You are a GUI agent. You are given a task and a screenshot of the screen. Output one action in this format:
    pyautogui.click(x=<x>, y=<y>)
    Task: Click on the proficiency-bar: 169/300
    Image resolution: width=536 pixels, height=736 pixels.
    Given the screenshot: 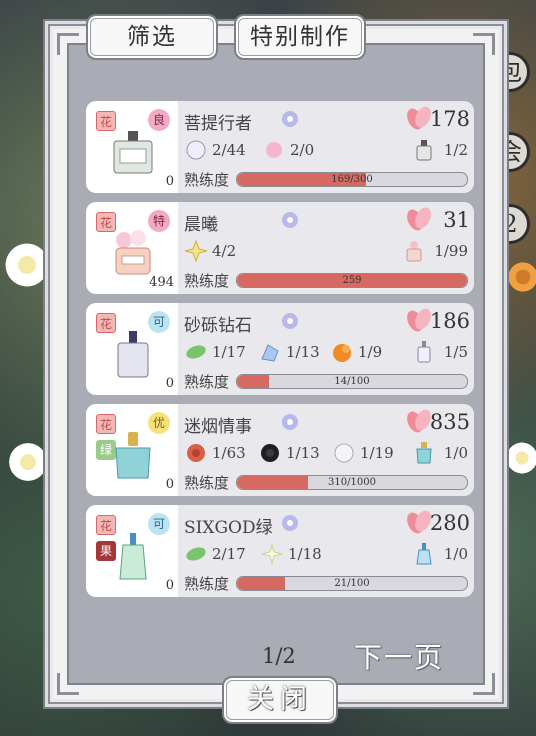 What is the action you would take?
    pyautogui.click(x=352, y=179)
    